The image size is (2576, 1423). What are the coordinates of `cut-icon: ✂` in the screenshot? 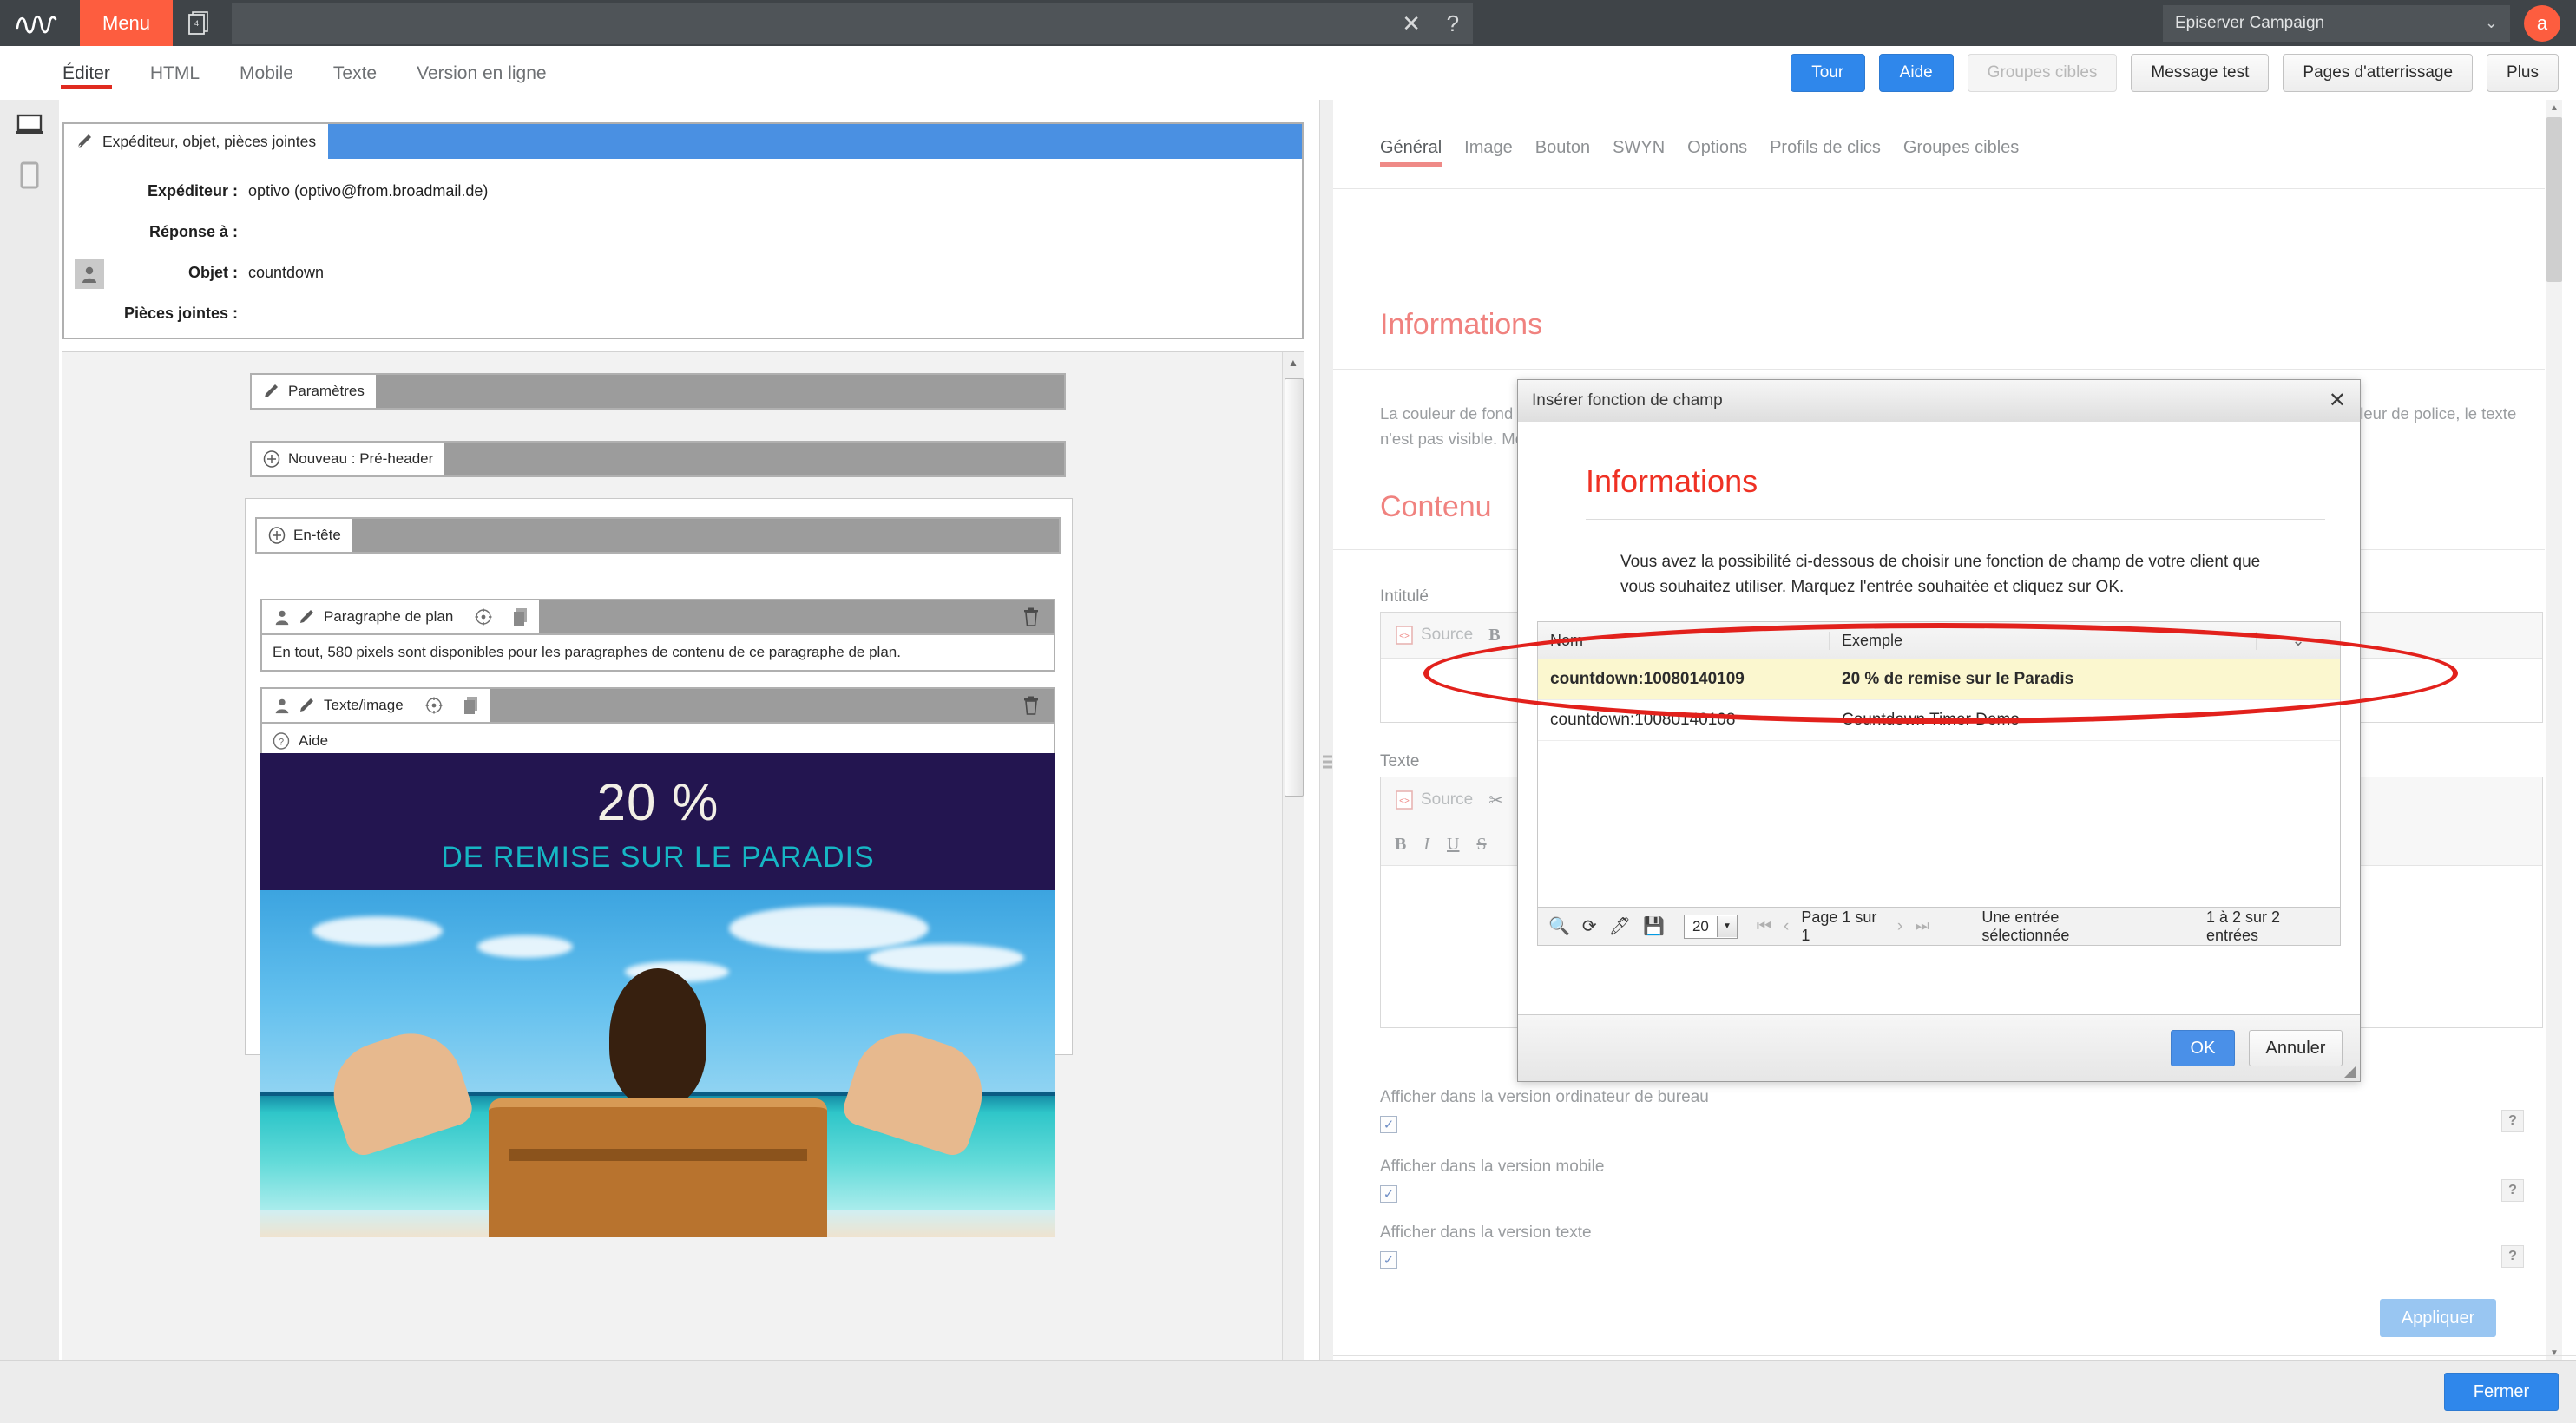 It's located at (1495, 800).